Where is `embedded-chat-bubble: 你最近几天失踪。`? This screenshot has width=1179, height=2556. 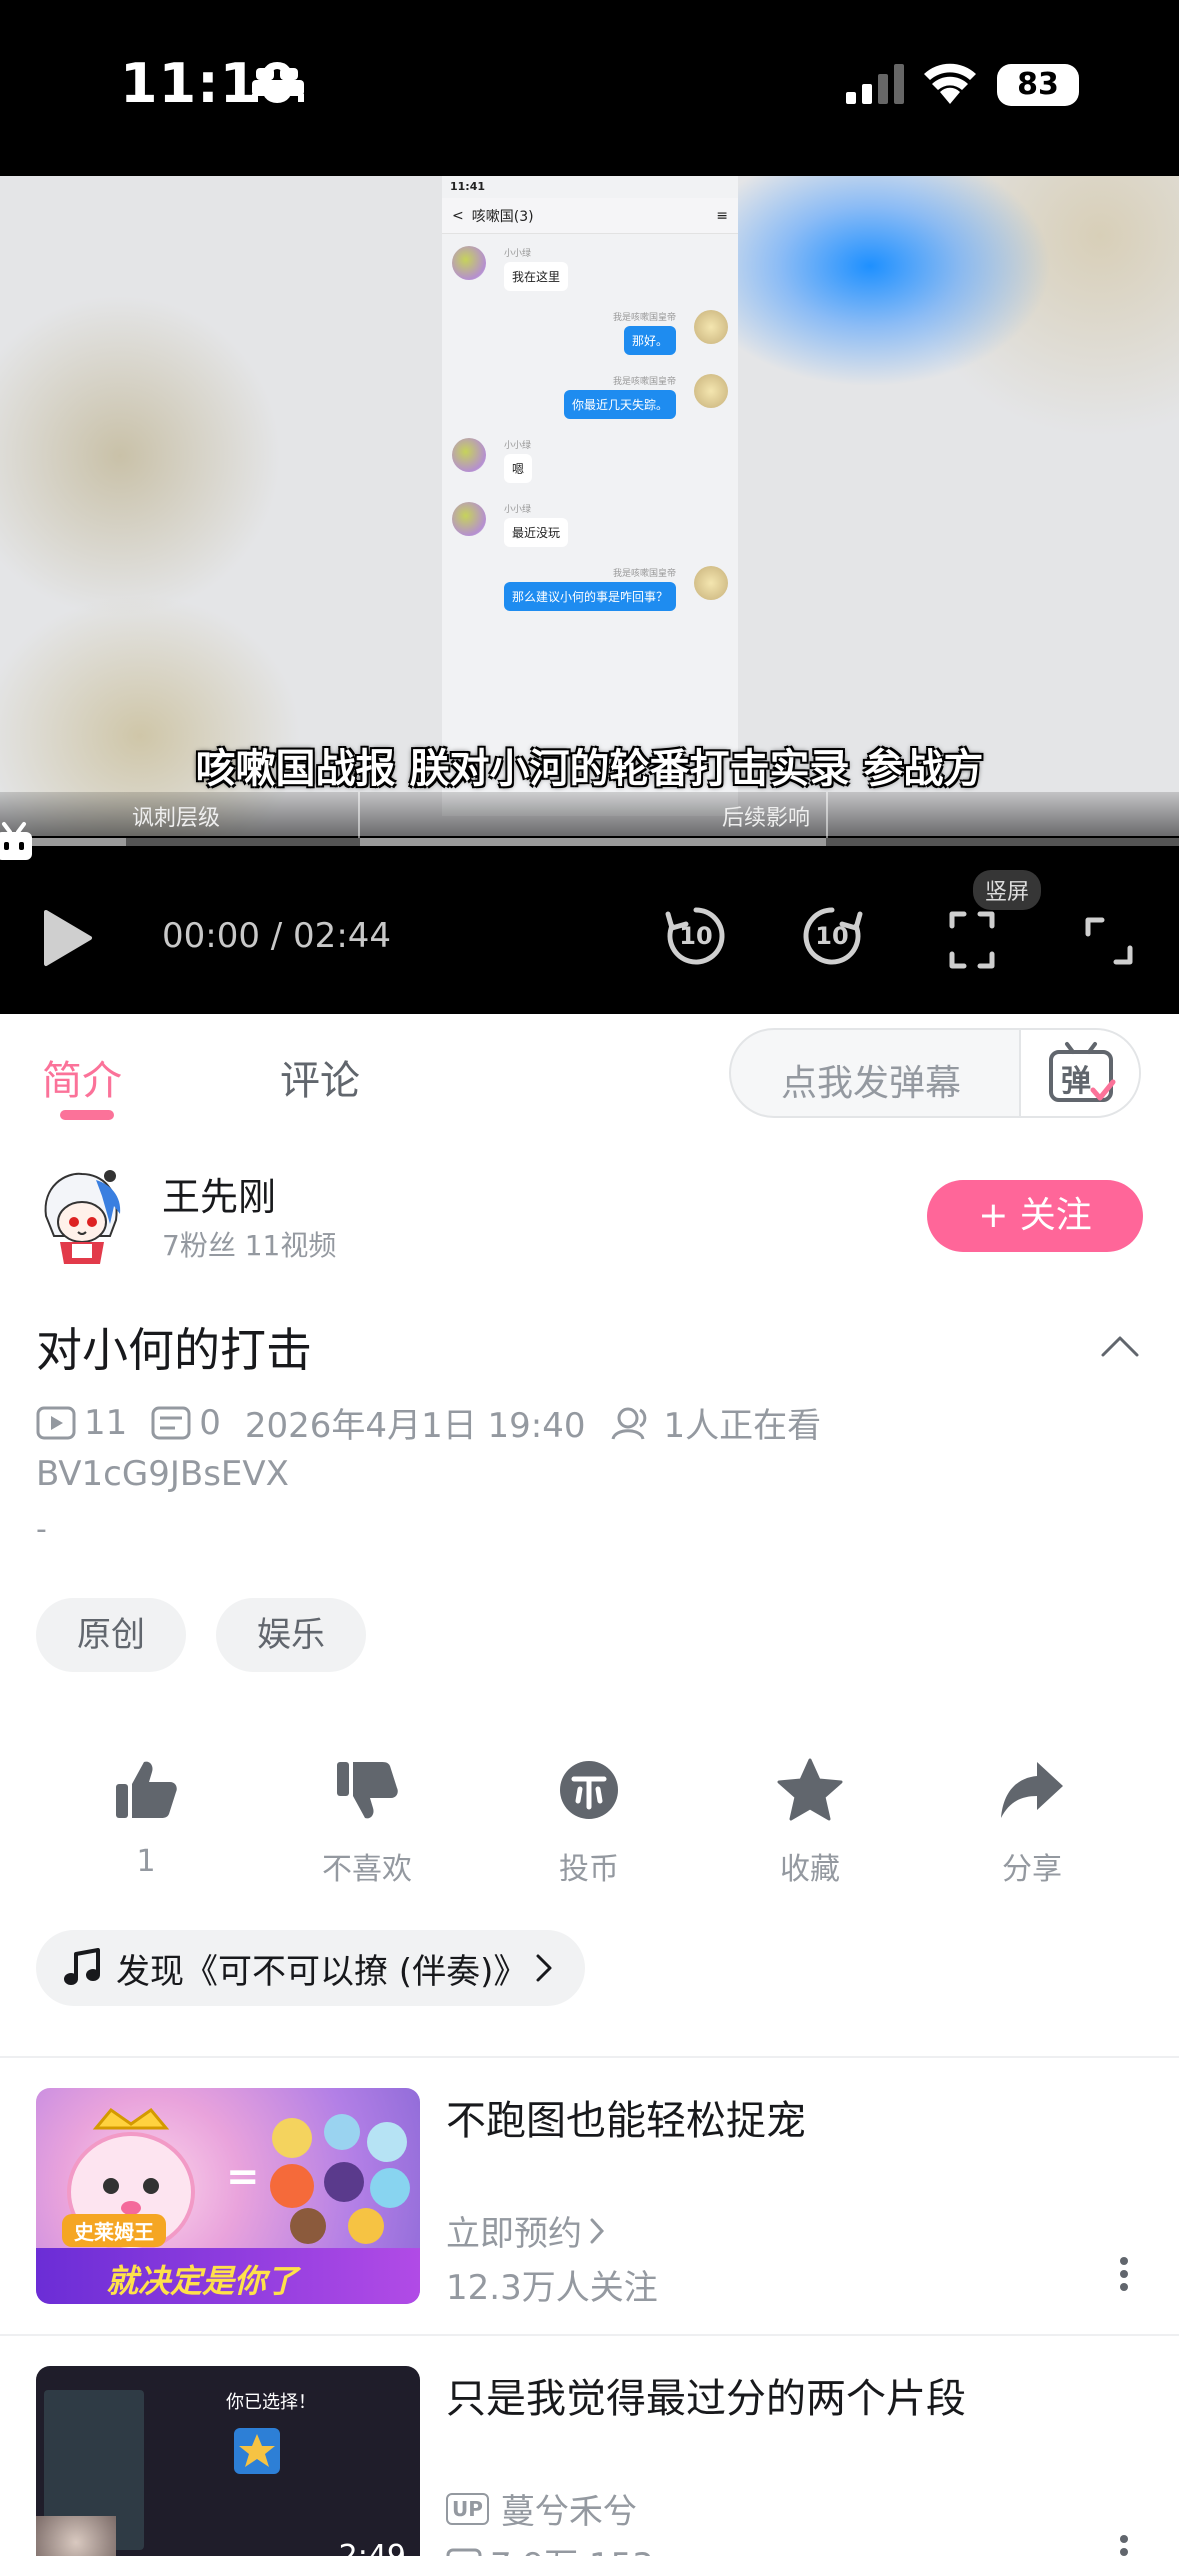 embedded-chat-bubble: 你最近几天失踪。 is located at coordinates (619, 404).